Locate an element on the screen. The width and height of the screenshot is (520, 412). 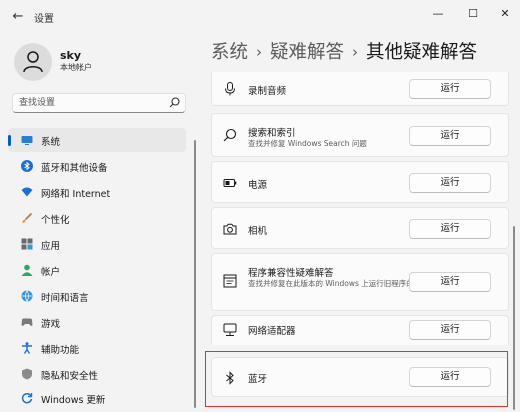
shield-icon is located at coordinates (27, 374).